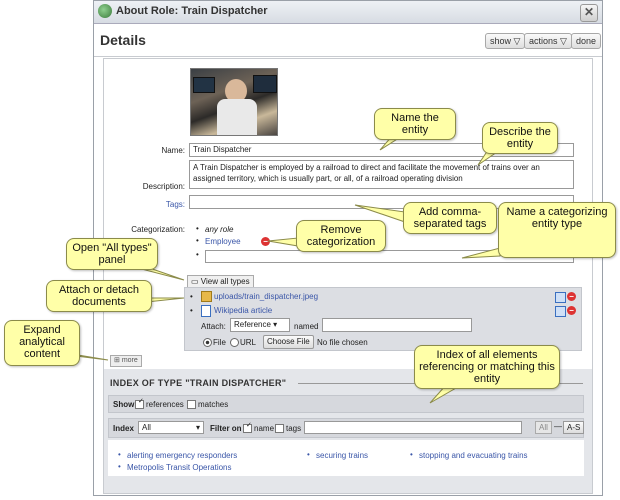  Describe the element at coordinates (520, 138) in the screenshot. I see `callout-describe-entity: Describe the entity` at that location.